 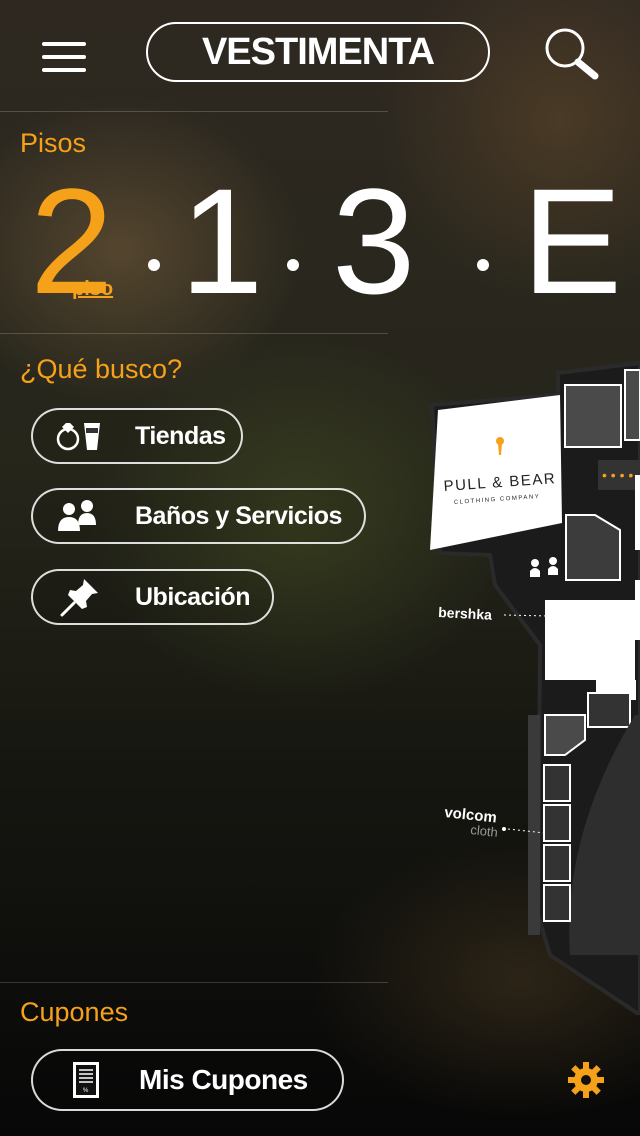 What do you see at coordinates (64, 57) in the screenshot?
I see `hamburger-menu-icon` at bounding box center [64, 57].